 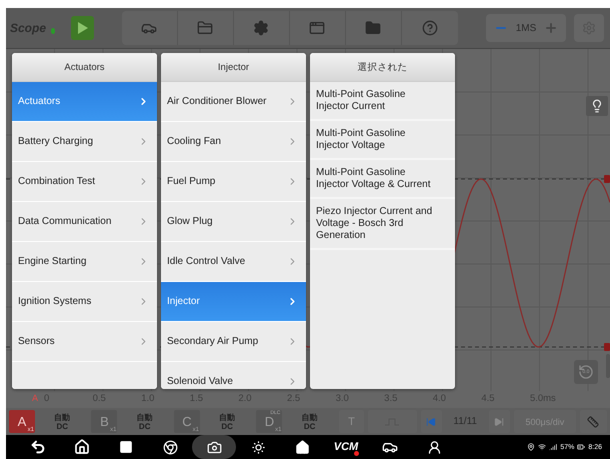 What do you see at coordinates (382, 179) in the screenshot?
I see `menu-item: Multi-Point Gasoline Injector Voltage & Current` at bounding box center [382, 179].